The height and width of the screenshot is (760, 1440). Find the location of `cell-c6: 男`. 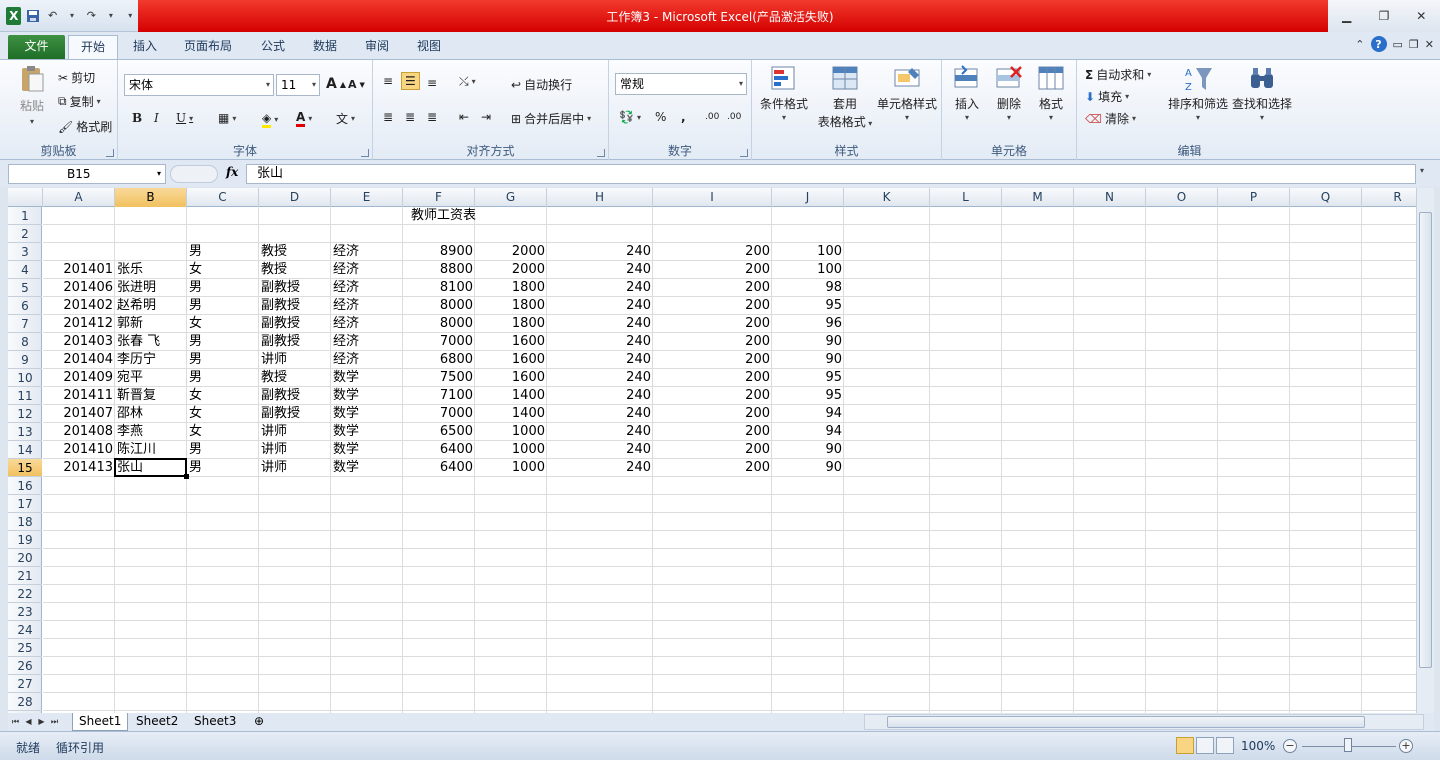

cell-c6: 男 is located at coordinates (195, 306).